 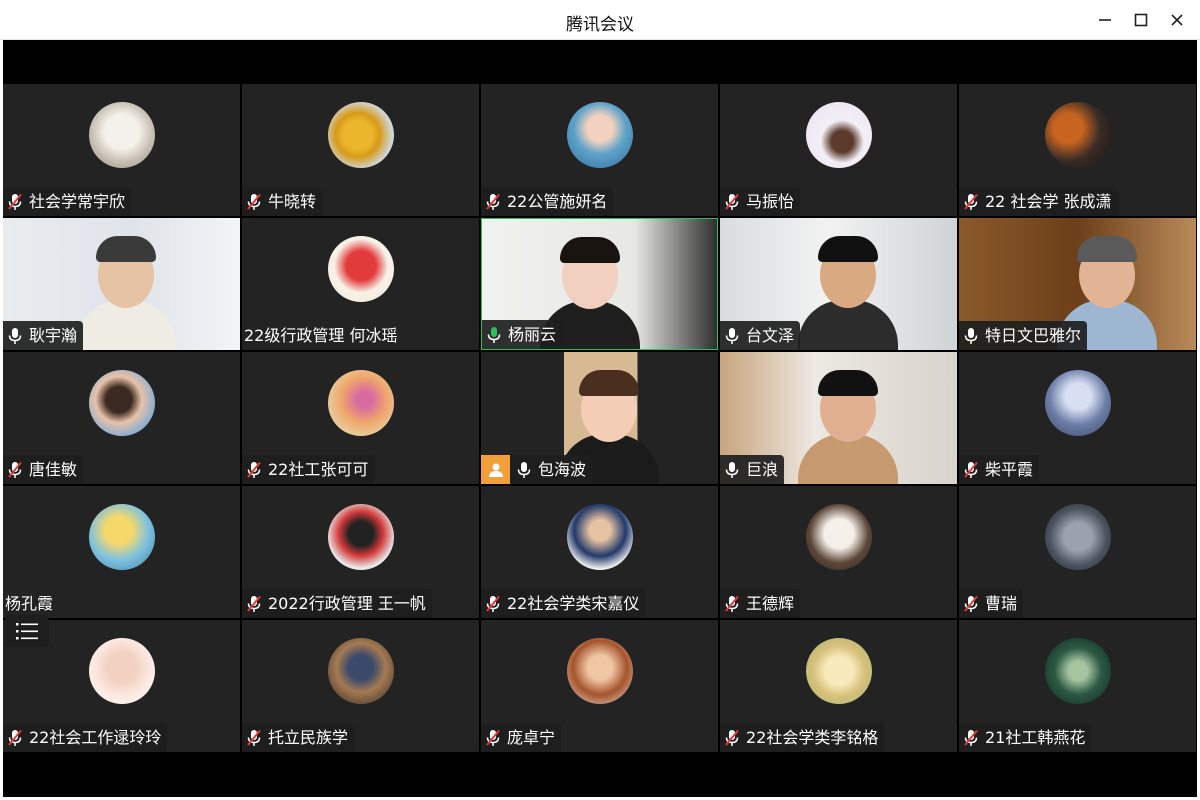 What do you see at coordinates (121, 284) in the screenshot?
I see `participant-tile: 耿宇瀚` at bounding box center [121, 284].